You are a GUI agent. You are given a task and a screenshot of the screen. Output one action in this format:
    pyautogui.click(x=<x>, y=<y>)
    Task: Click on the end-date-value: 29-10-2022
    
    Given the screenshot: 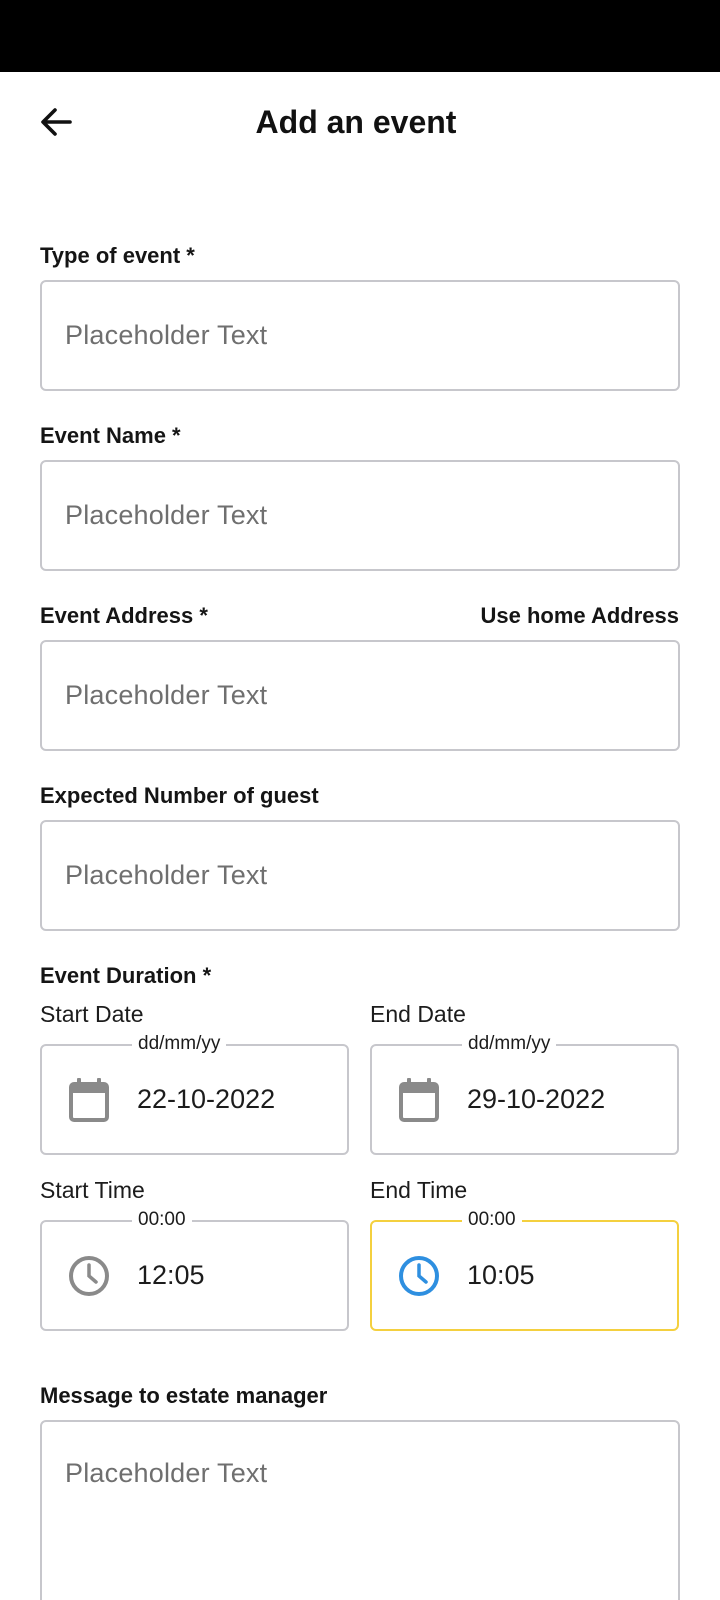 What is the action you would take?
    pyautogui.click(x=536, y=1099)
    